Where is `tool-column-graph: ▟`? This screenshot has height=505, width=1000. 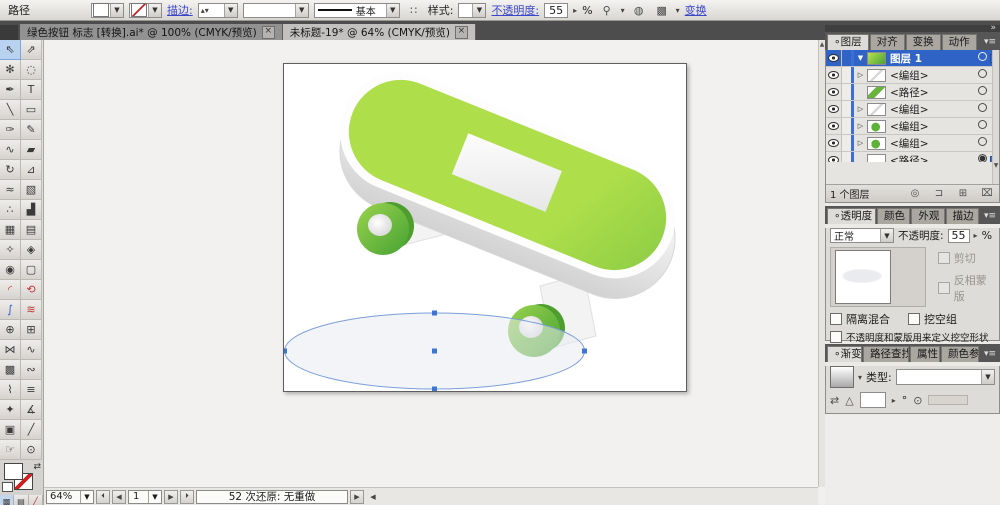 tool-column-graph: ▟ is located at coordinates (31, 210).